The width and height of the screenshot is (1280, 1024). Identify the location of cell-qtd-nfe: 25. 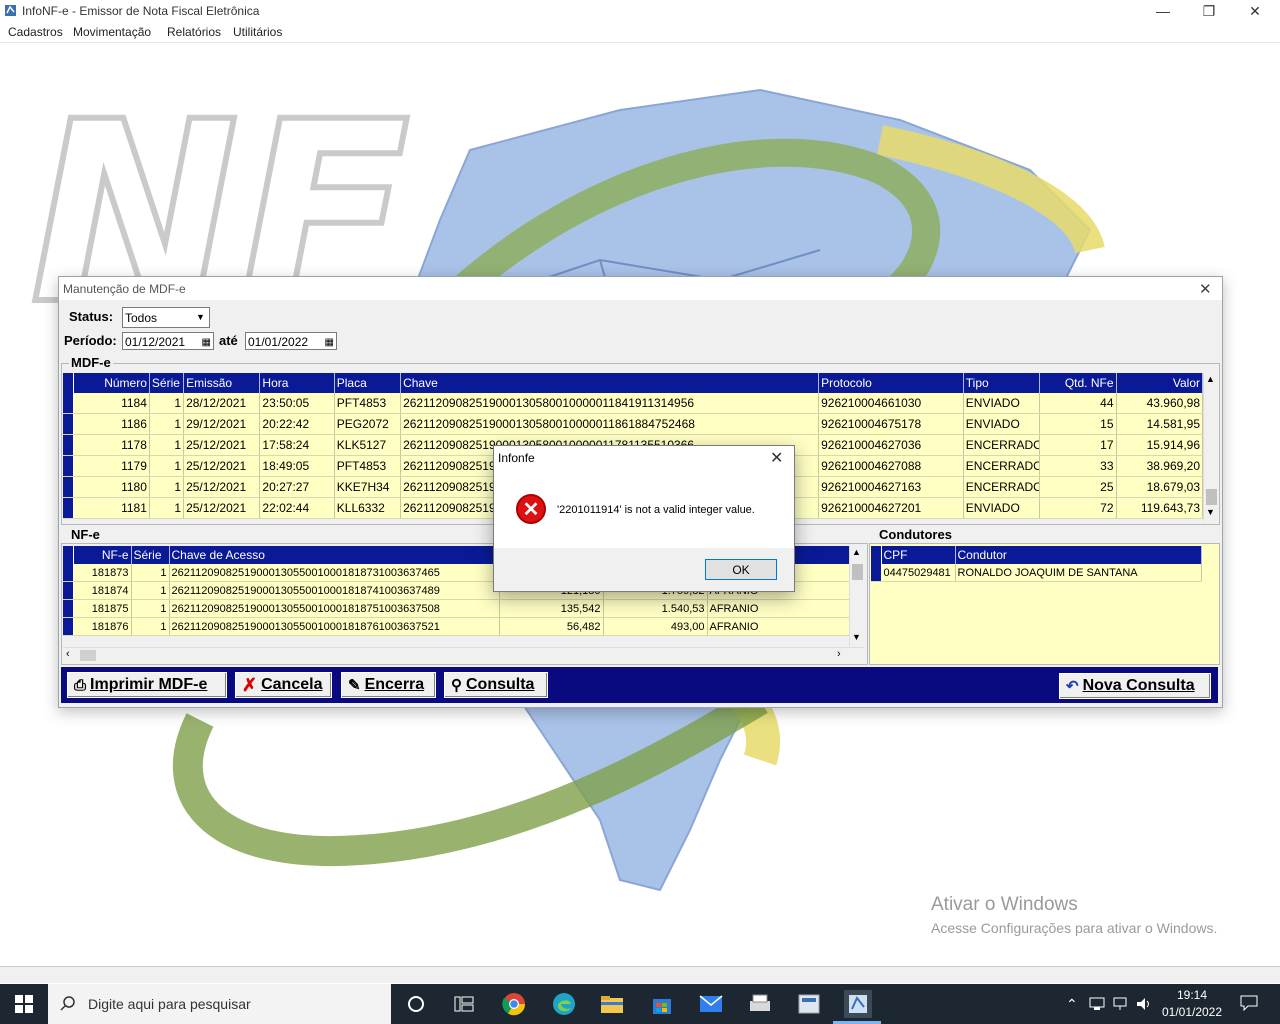
(1078, 487).